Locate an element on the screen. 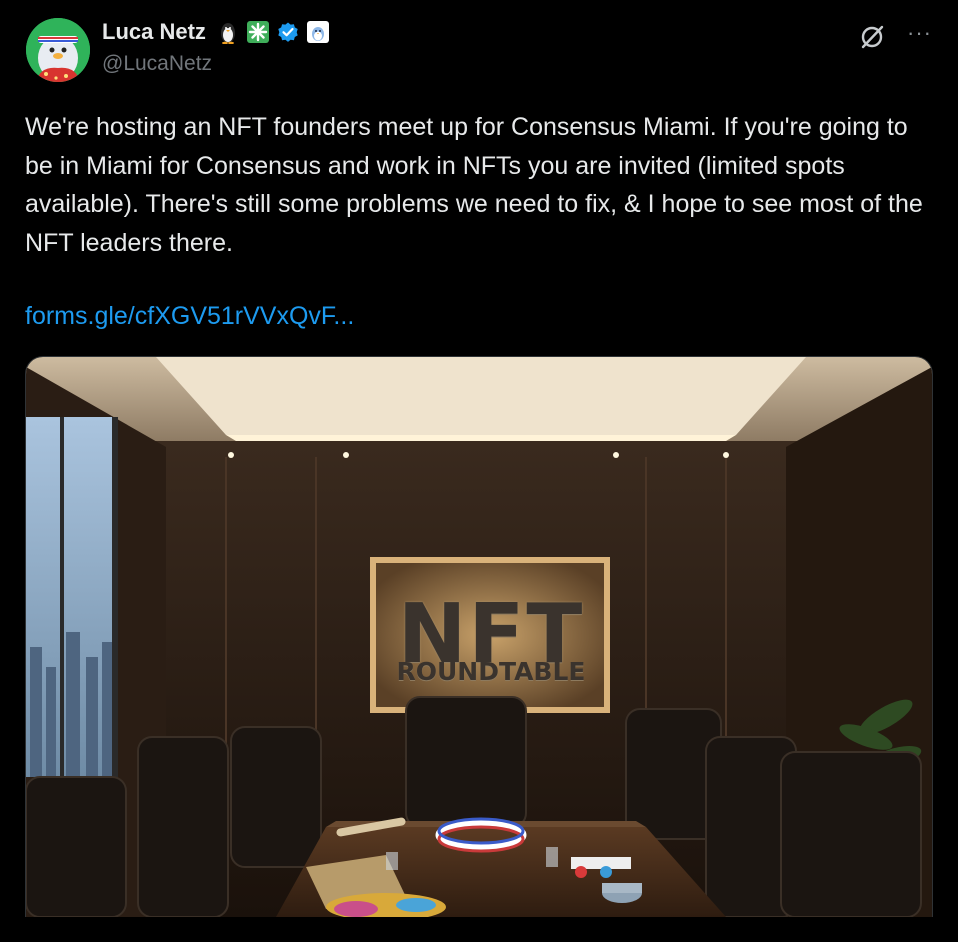  penguin-emoji-icon is located at coordinates (228, 32).